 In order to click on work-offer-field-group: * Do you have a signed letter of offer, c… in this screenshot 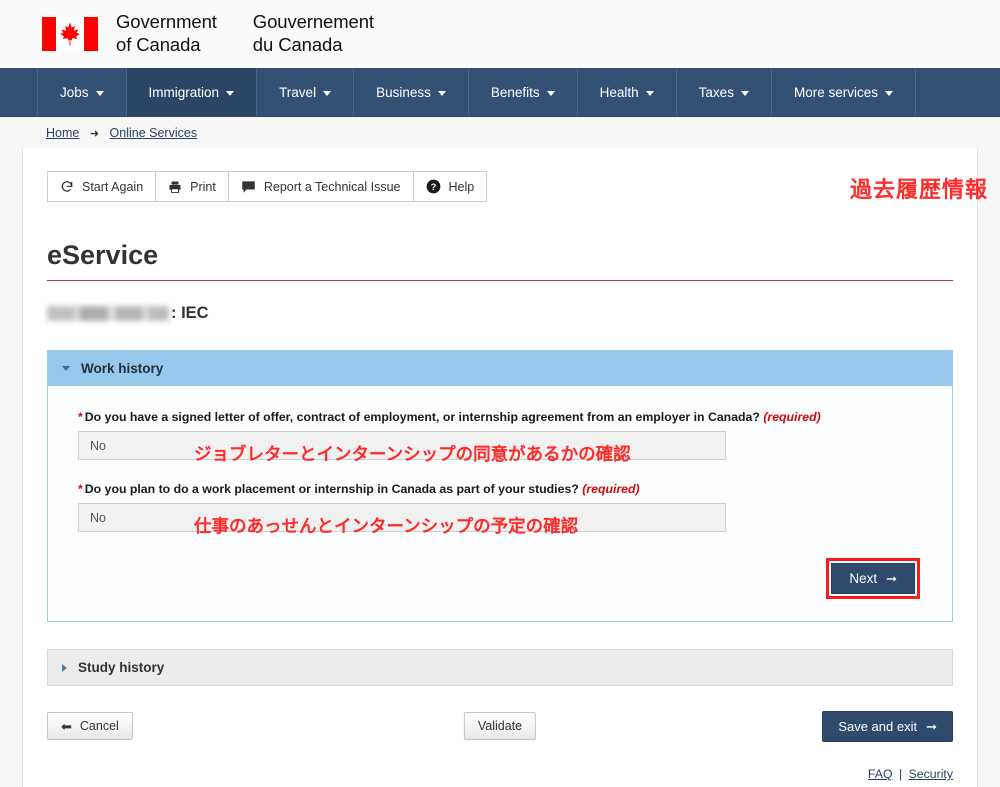, I will do `click(500, 437)`.